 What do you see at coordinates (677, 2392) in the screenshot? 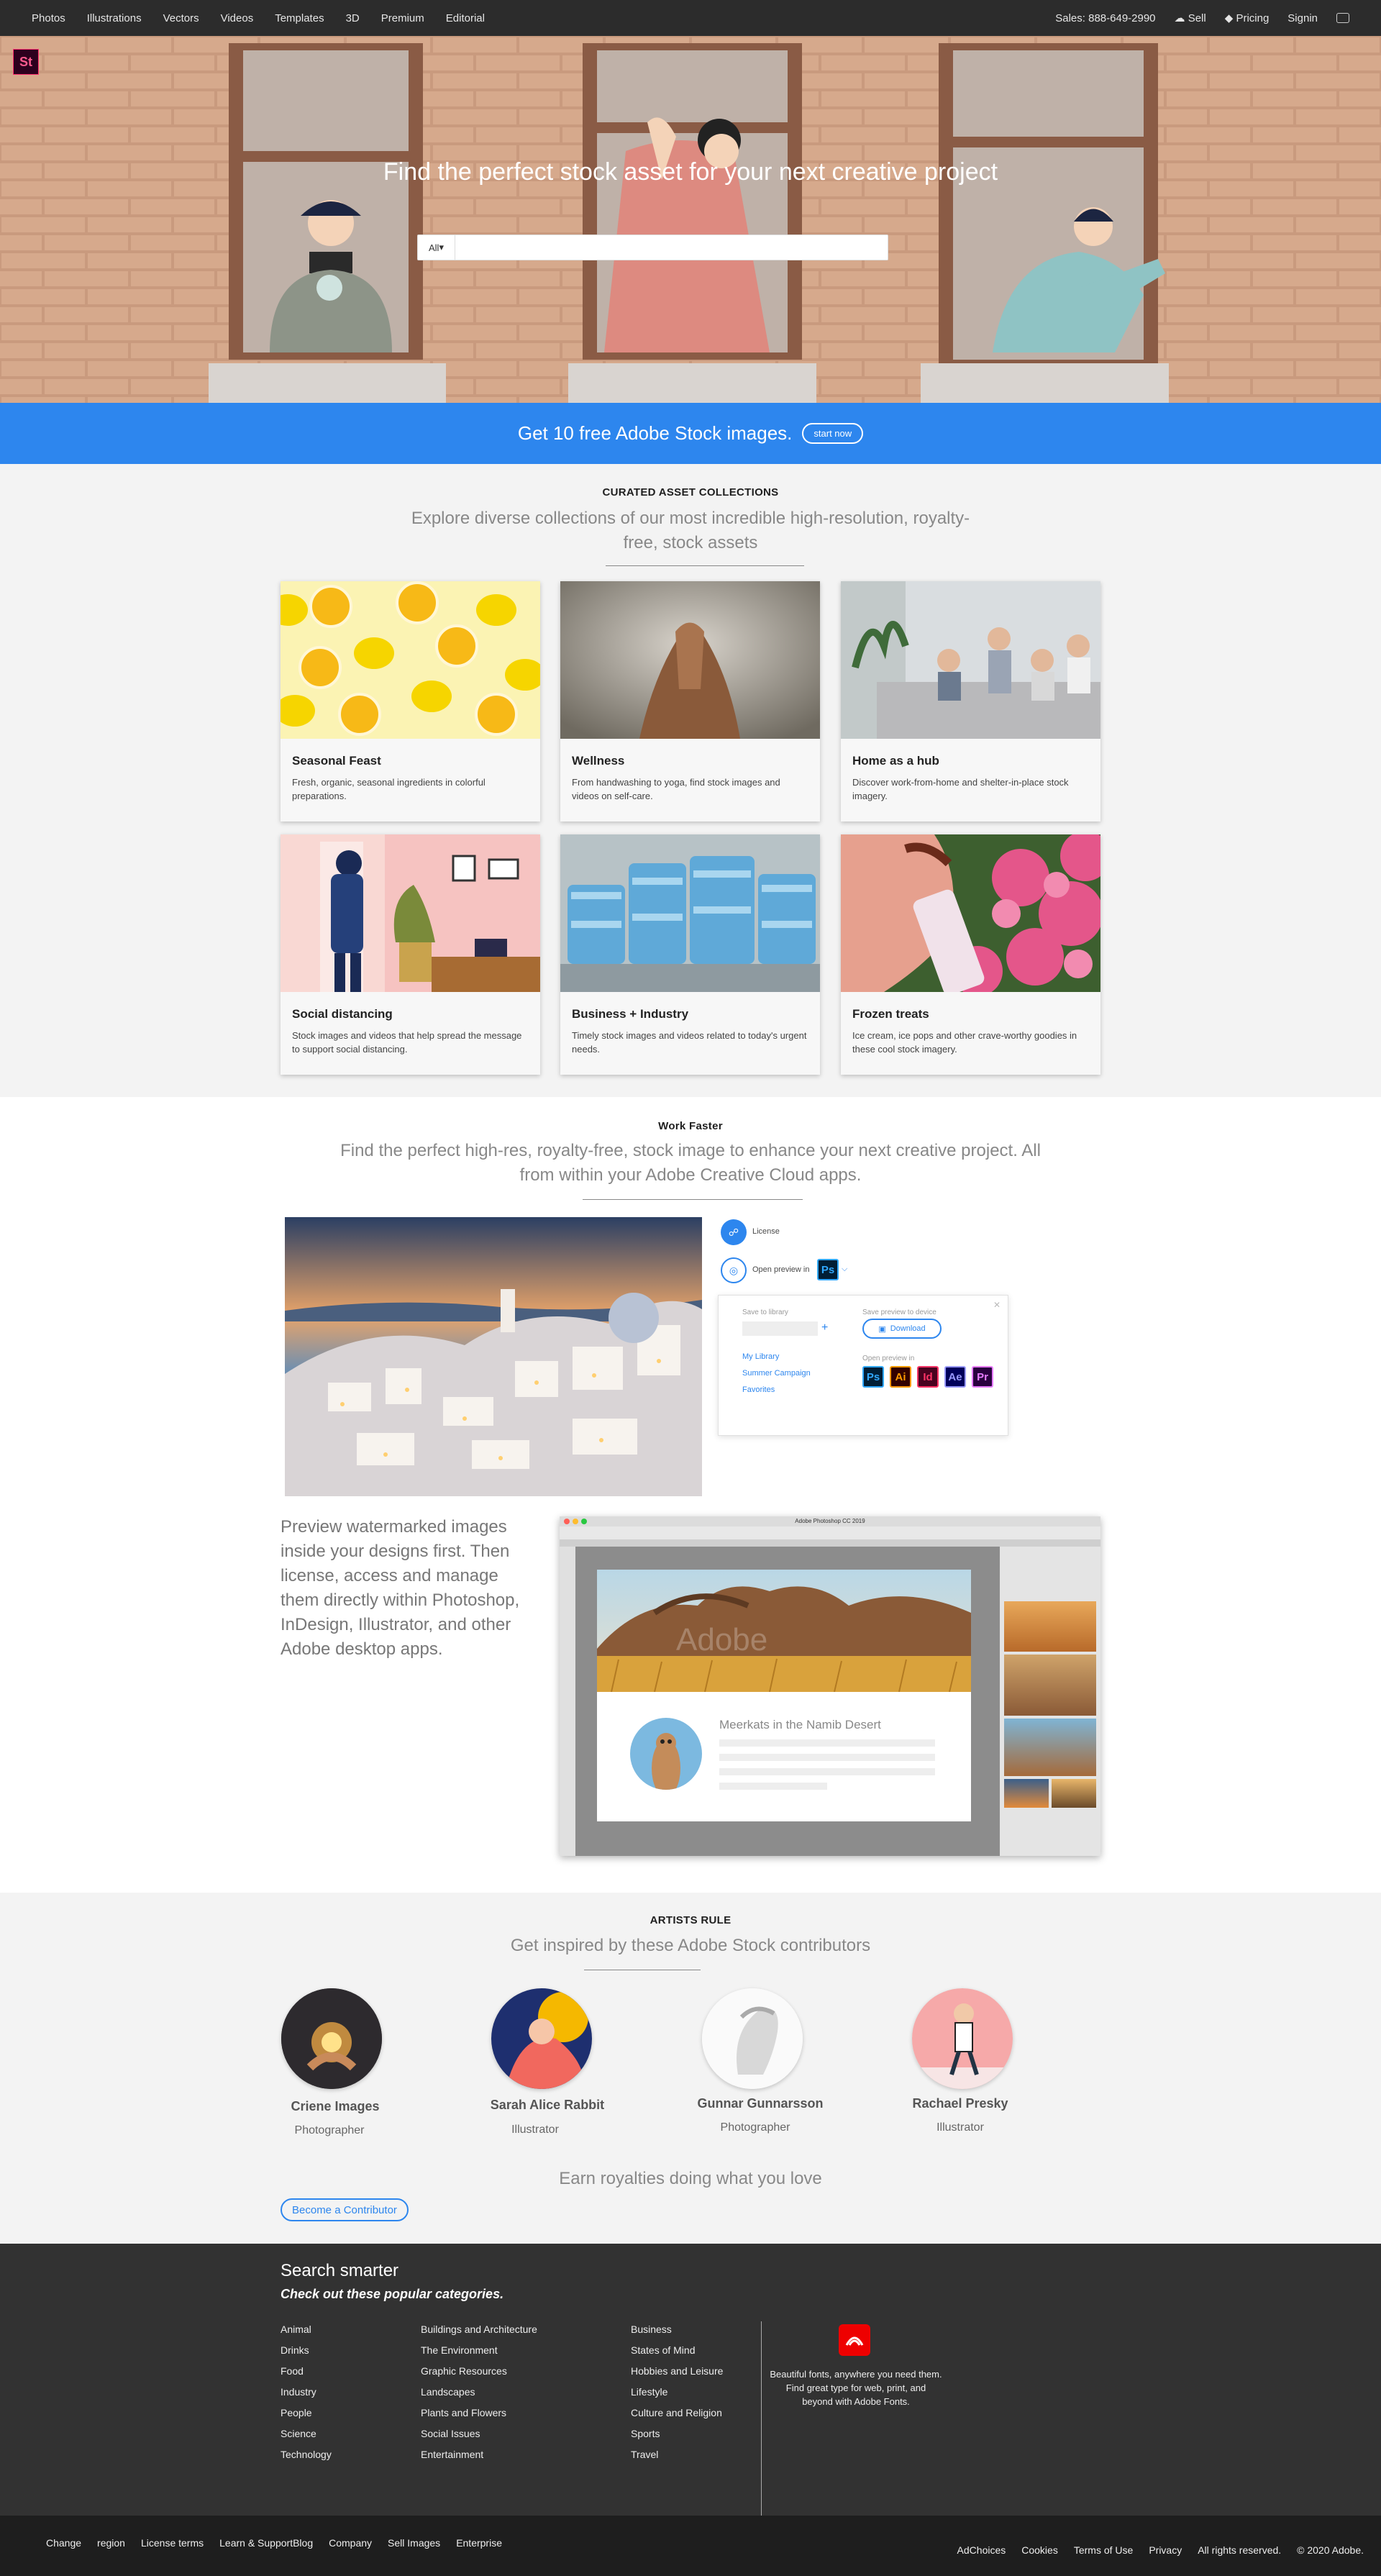
I see `category-link: Lifestyle` at bounding box center [677, 2392].